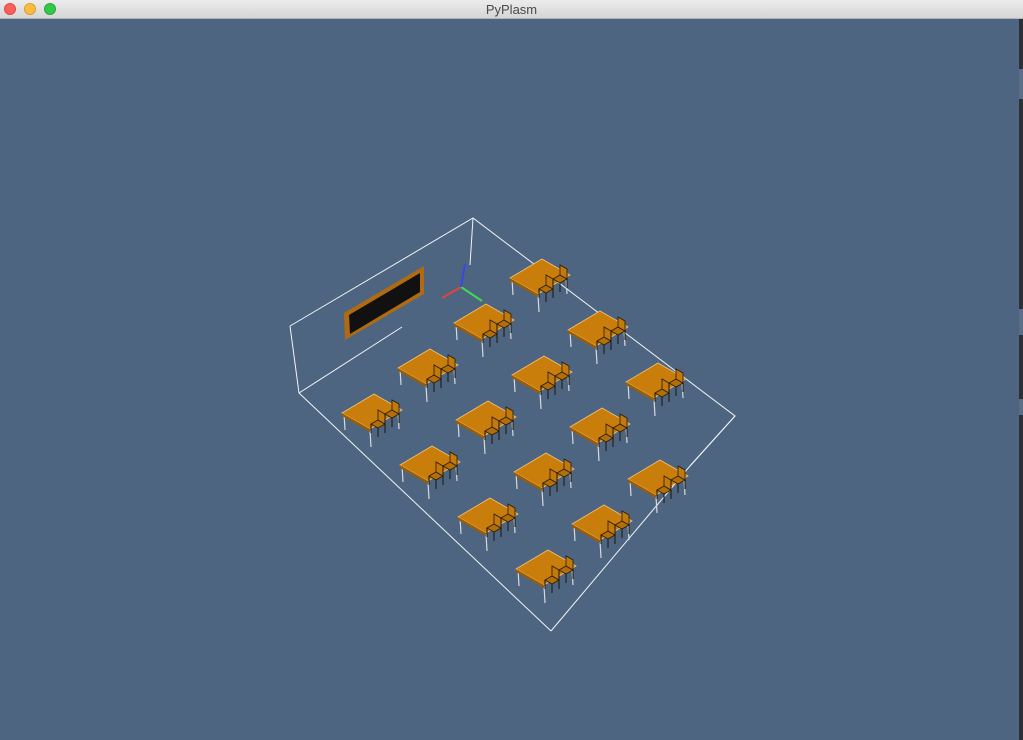  I want to click on blackboard-surface, so click(384, 303).